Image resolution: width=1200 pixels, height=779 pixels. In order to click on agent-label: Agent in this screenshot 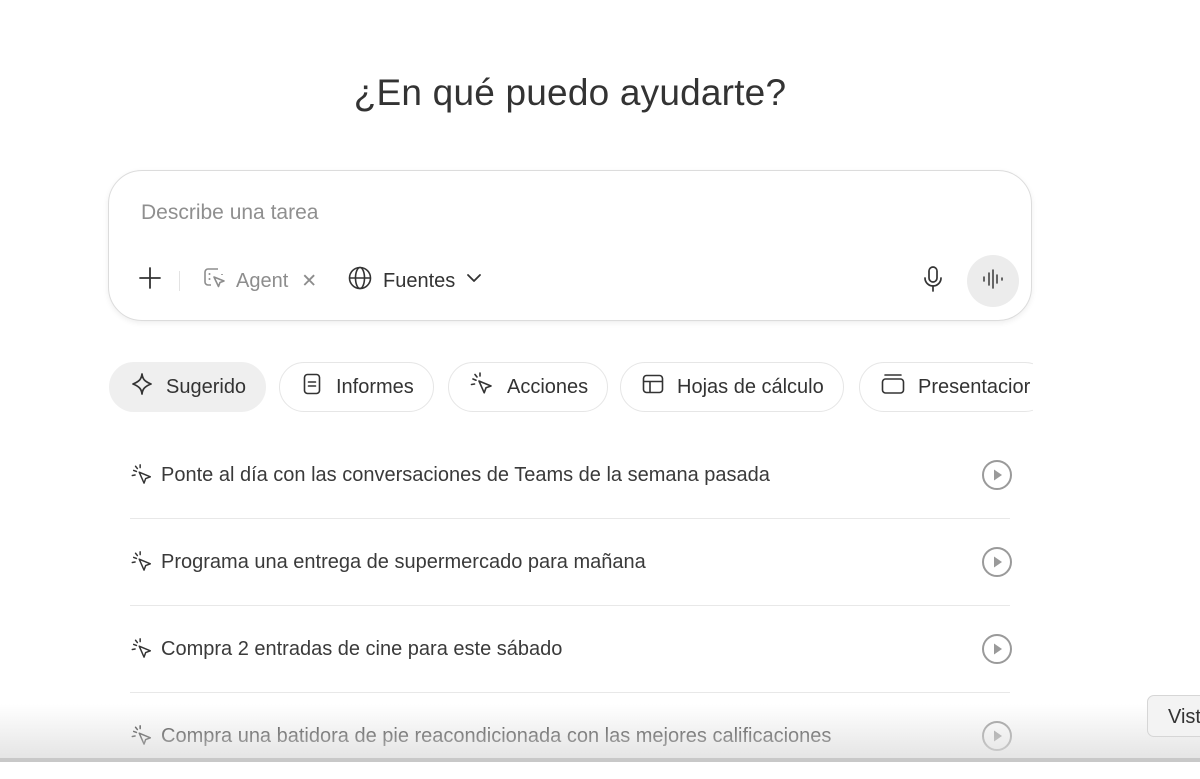, I will do `click(262, 280)`.